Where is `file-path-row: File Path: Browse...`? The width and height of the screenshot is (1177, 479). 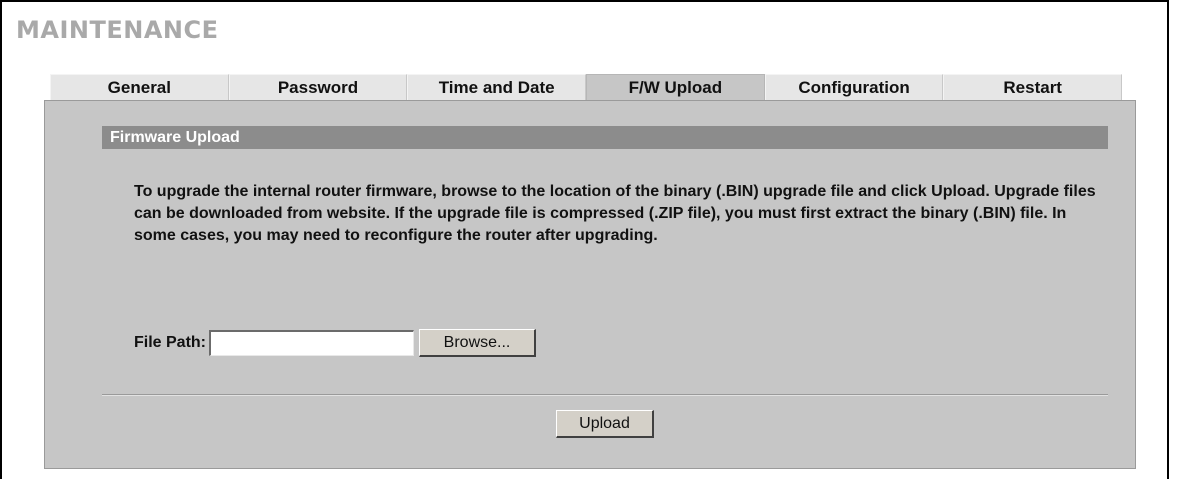
file-path-row: File Path: Browse... is located at coordinates (335, 343).